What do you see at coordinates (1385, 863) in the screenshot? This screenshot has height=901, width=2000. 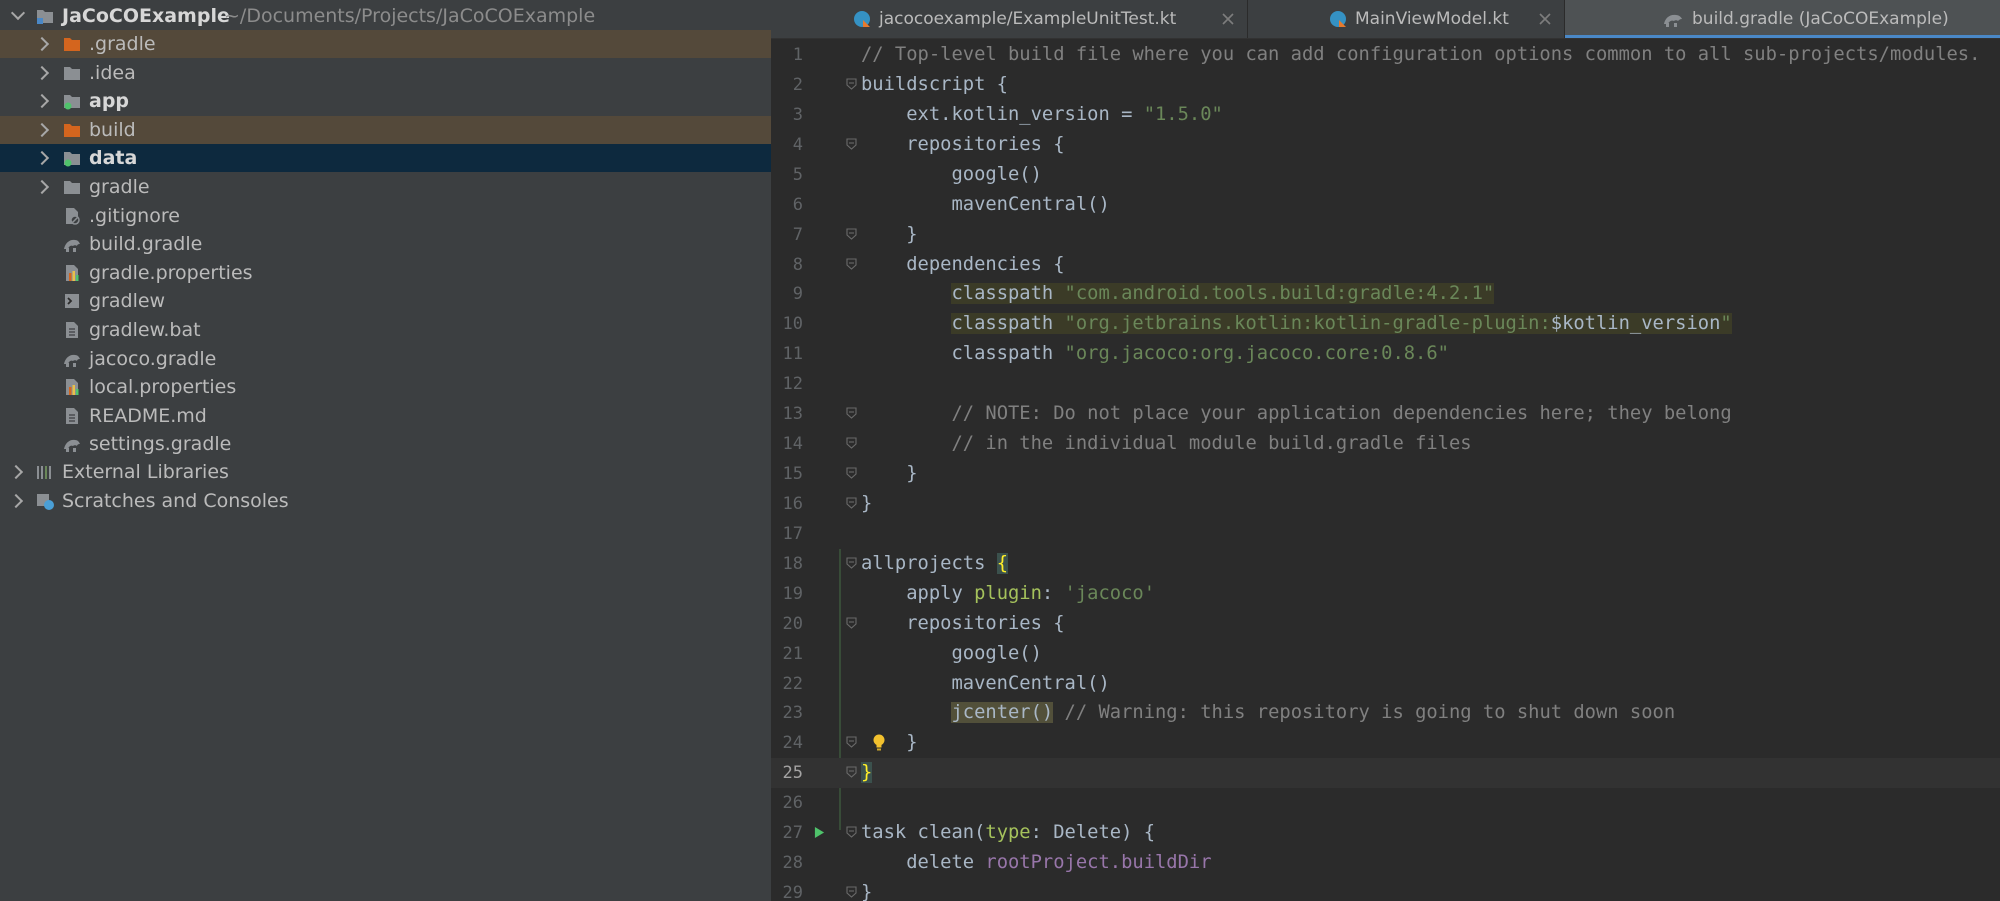 I see `code-line: 28 delete rootProject.buildDir` at bounding box center [1385, 863].